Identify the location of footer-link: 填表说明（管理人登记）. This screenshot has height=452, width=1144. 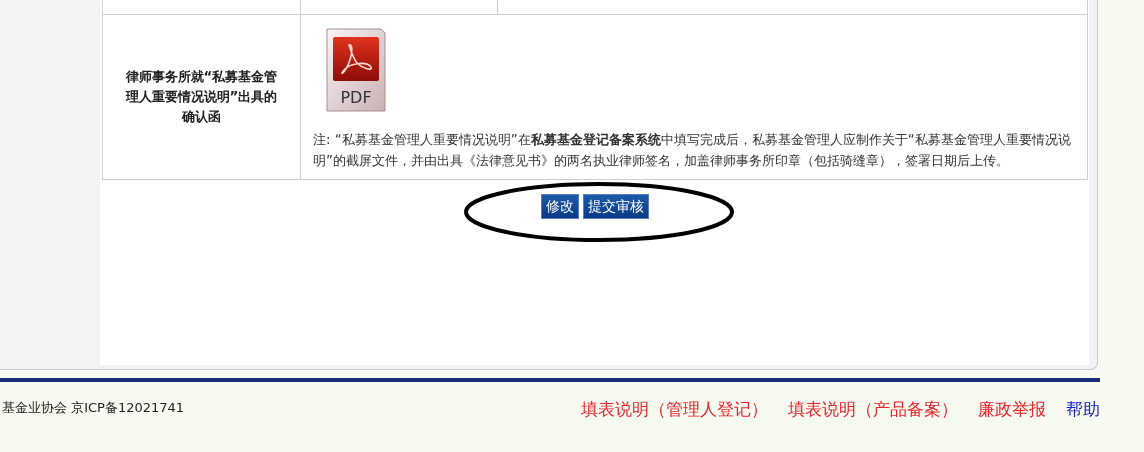
(674, 409).